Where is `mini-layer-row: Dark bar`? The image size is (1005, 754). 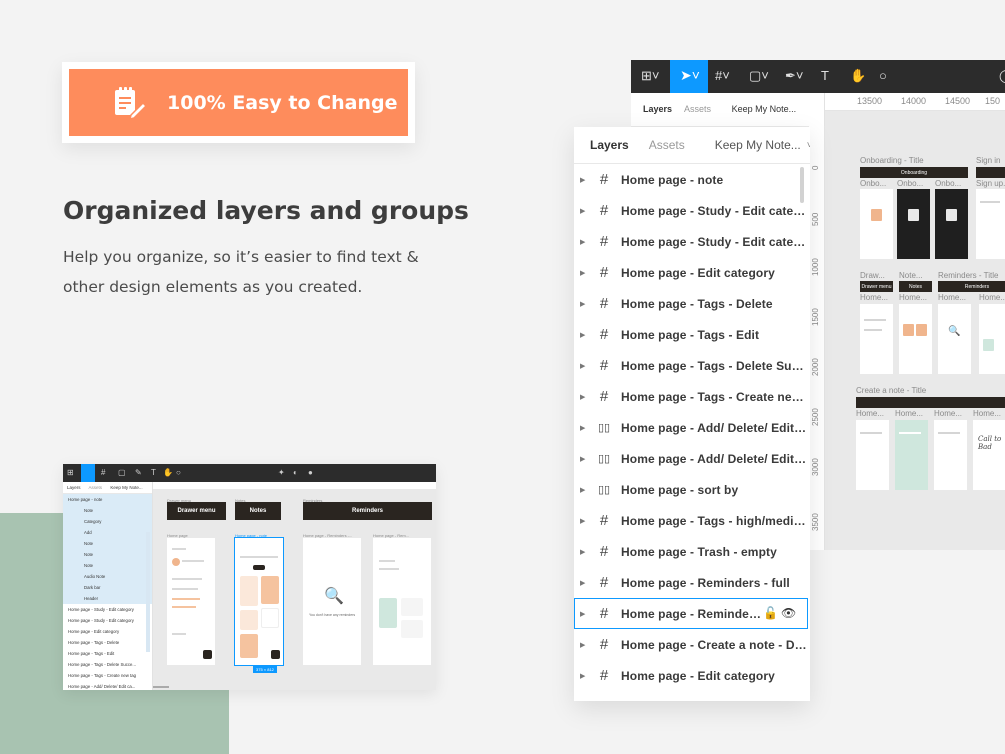
mini-layer-row: Dark bar is located at coordinates (107, 587).